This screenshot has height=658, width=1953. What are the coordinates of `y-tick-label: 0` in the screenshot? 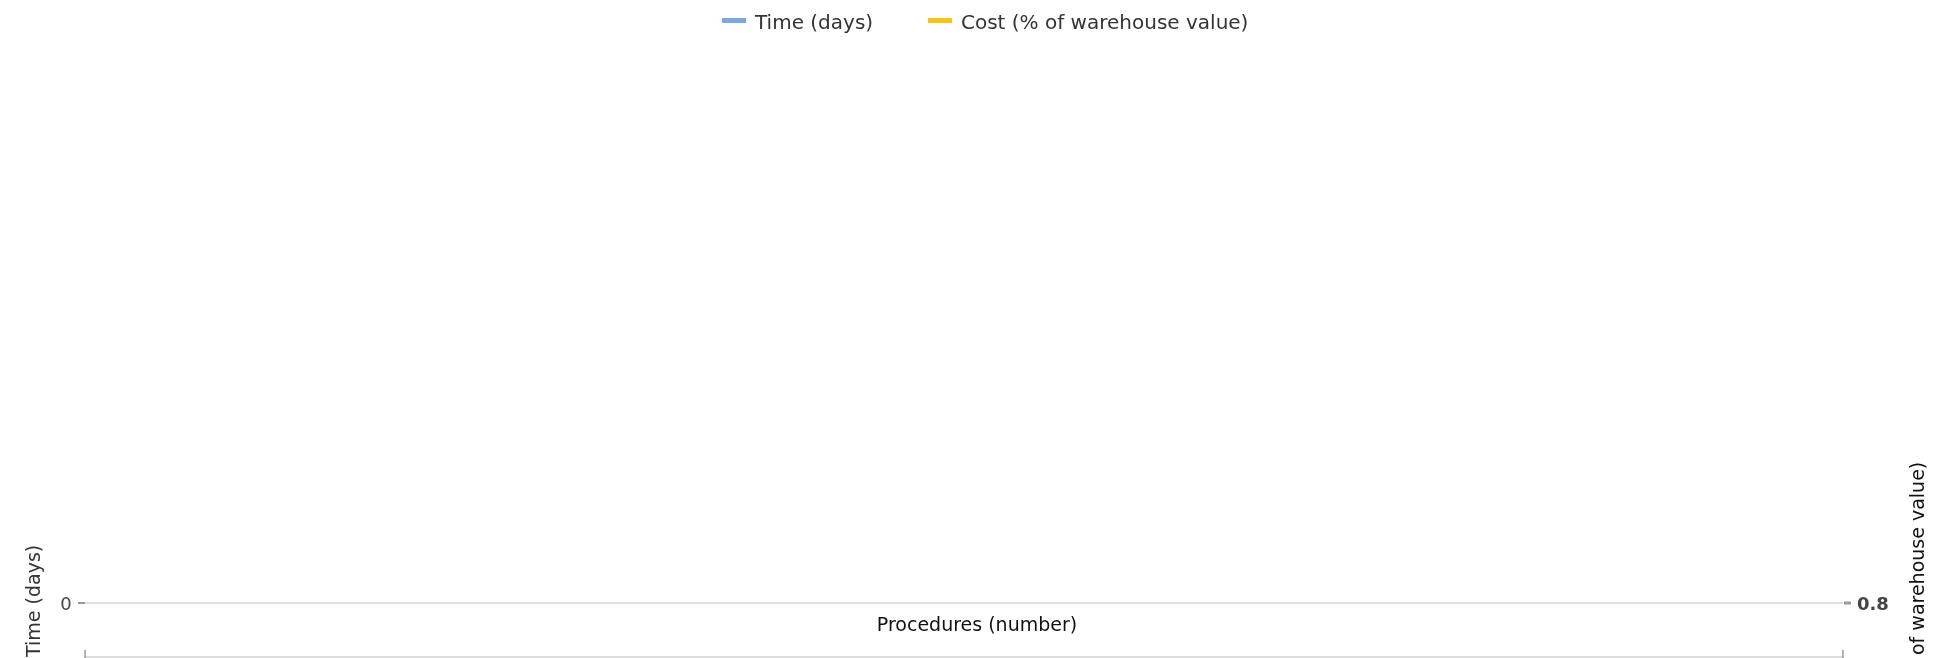 It's located at (66, 603).